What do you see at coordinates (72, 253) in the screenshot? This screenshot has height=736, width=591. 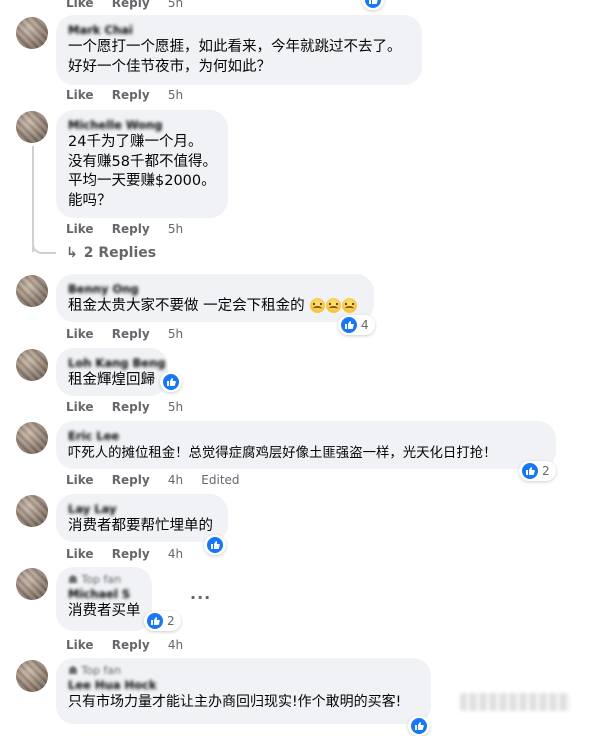 I see `reply-arrow-icon: ↳` at bounding box center [72, 253].